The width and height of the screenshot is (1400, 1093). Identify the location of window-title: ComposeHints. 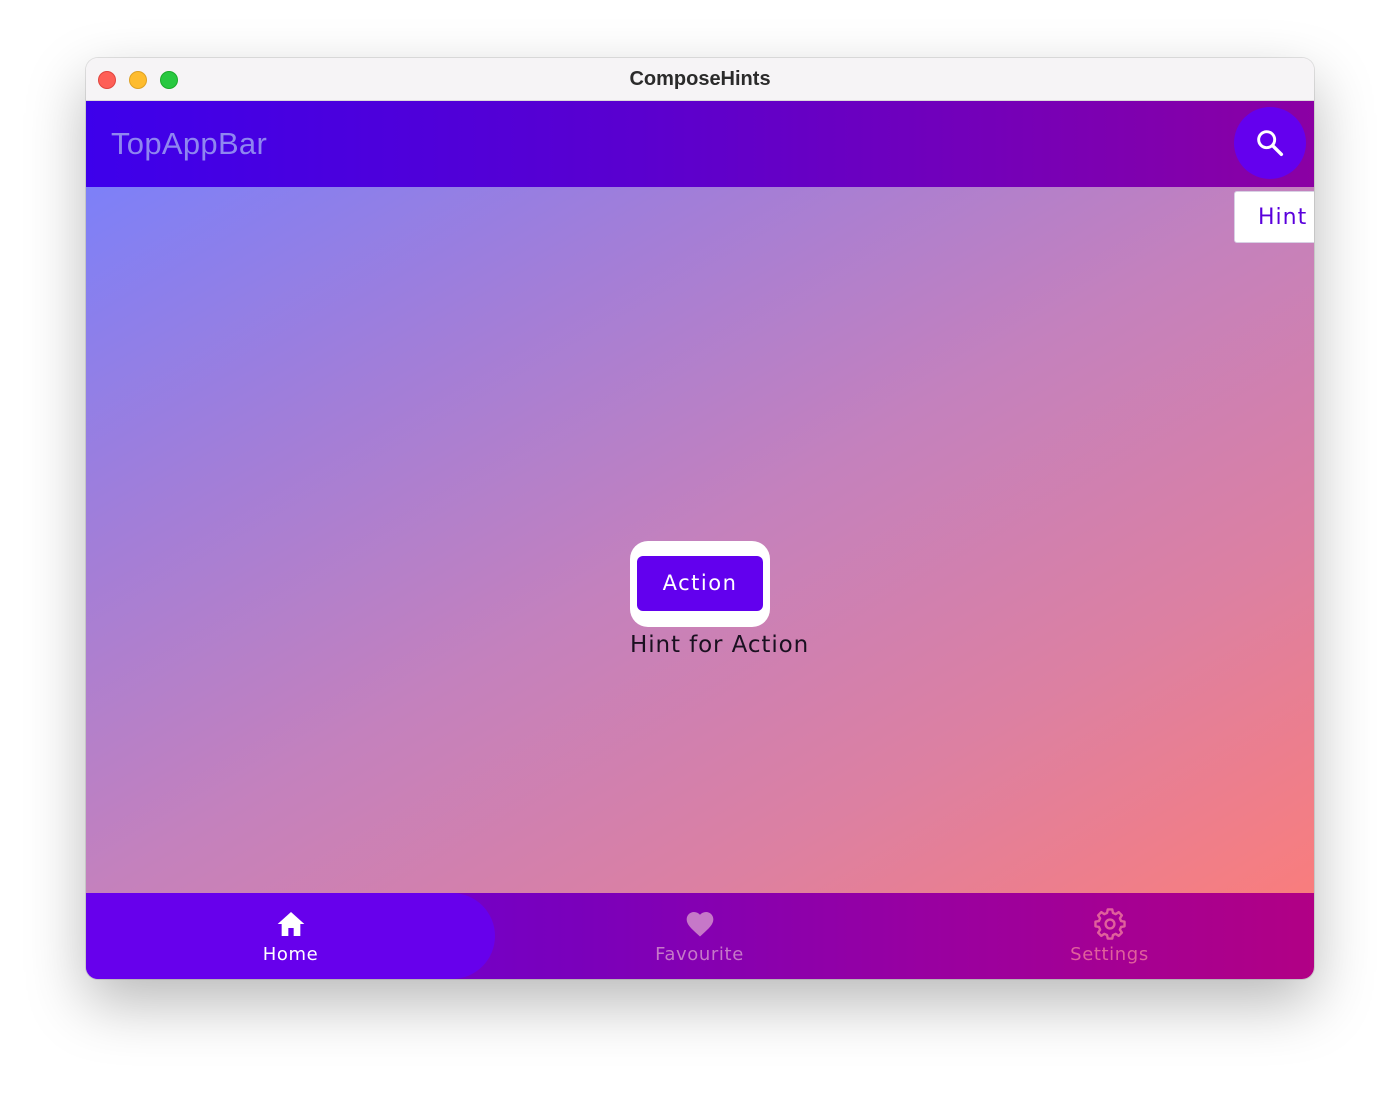
(700, 79).